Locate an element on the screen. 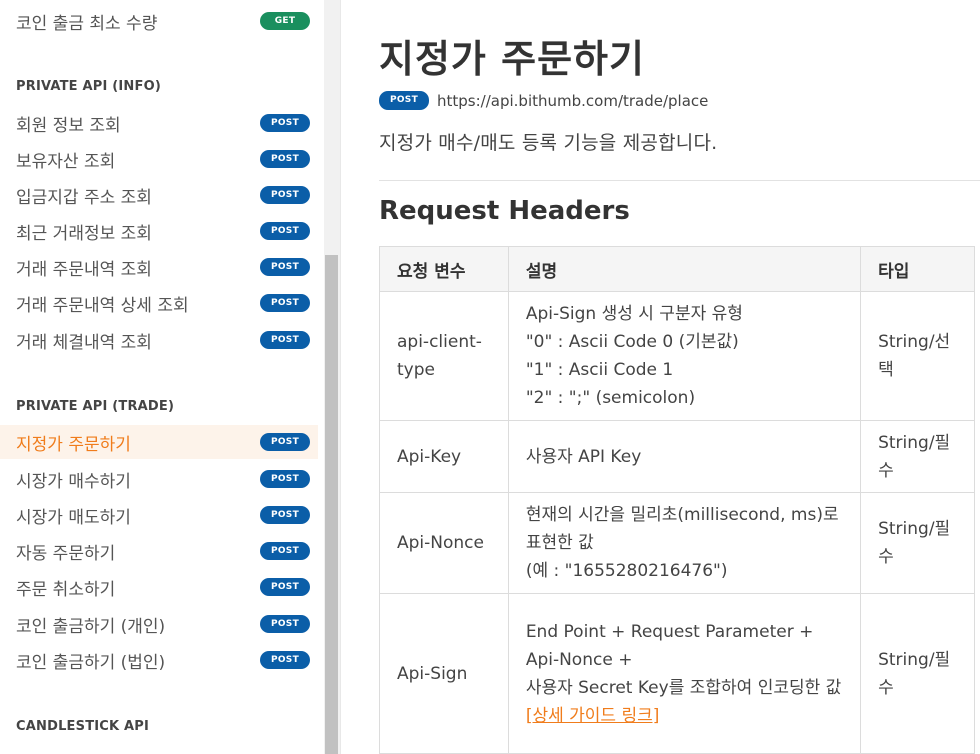 The image size is (980, 754). table-row: Api-Key 사용자 API Key String/필수 is located at coordinates (677, 456).